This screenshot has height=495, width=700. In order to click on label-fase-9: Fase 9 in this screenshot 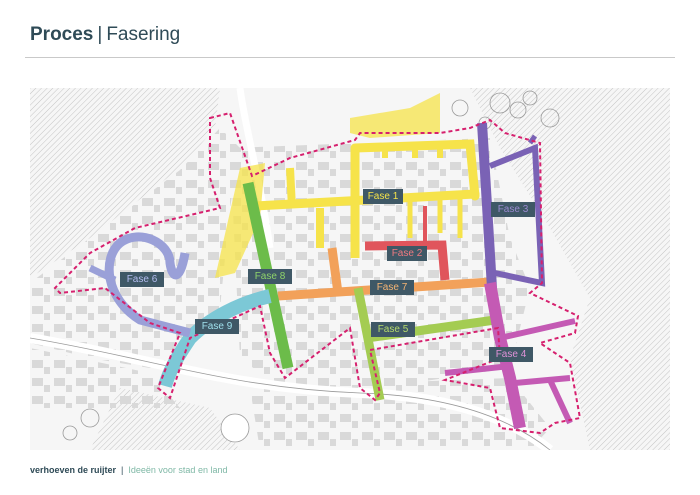, I will do `click(217, 326)`.